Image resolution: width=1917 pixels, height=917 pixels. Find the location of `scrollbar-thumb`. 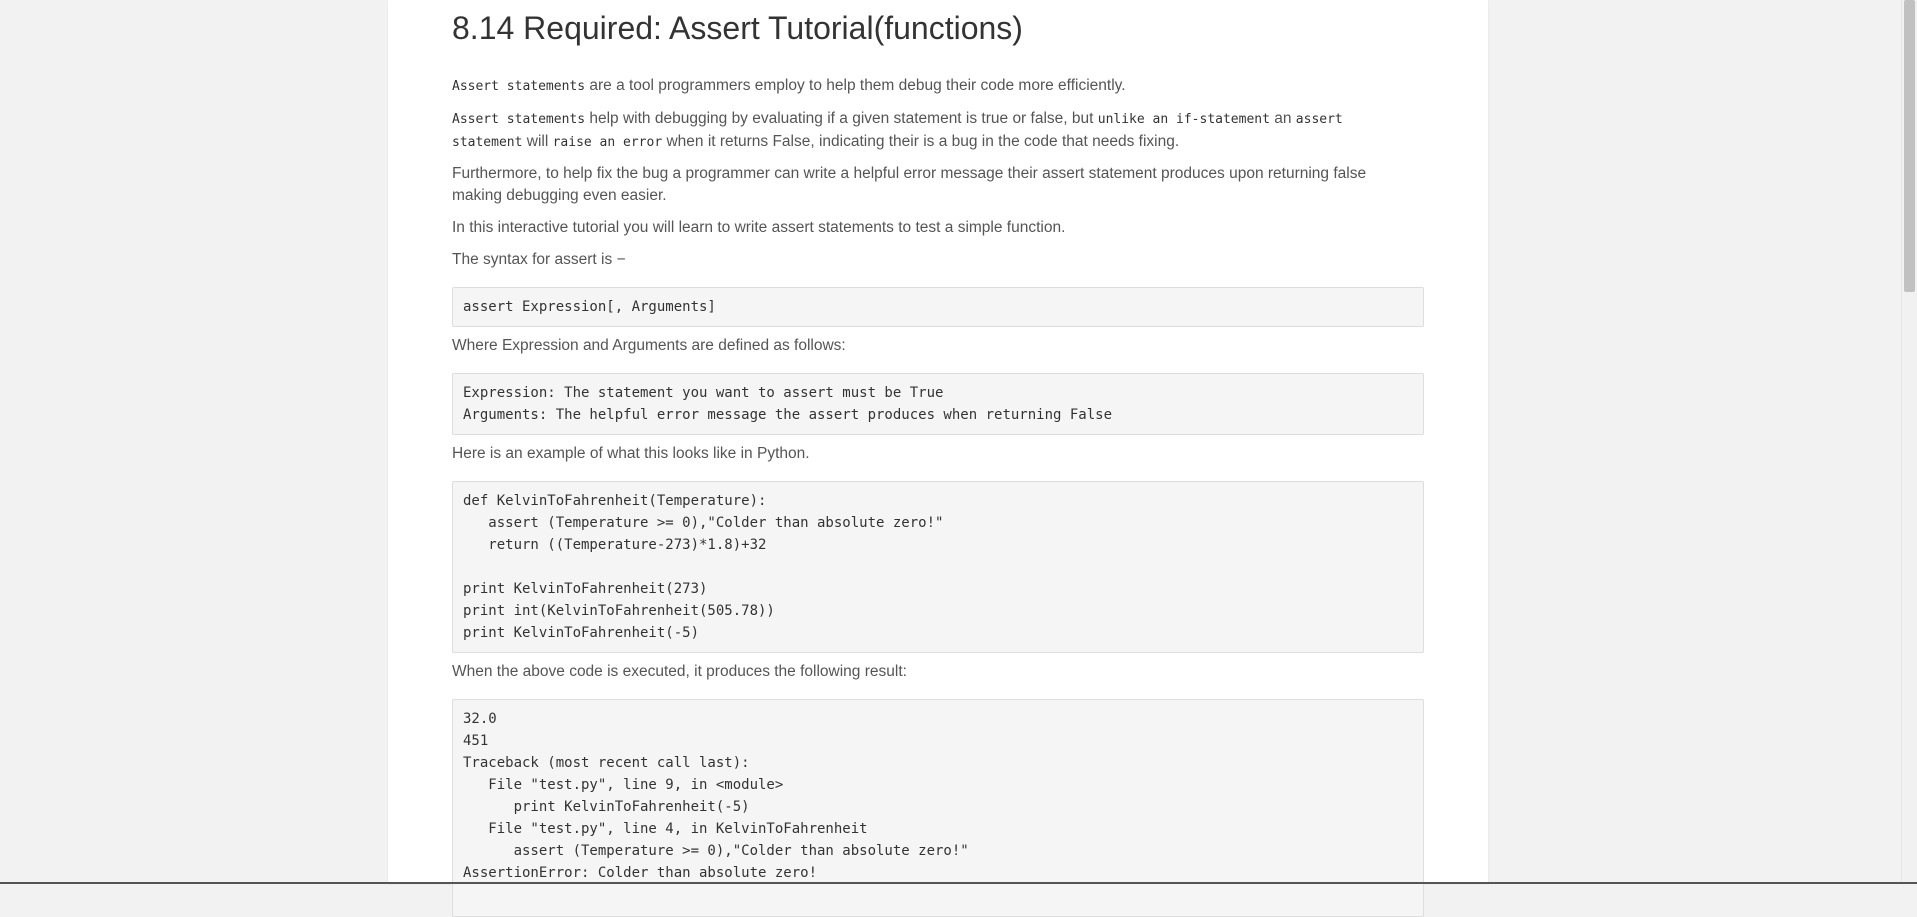

scrollbar-thumb is located at coordinates (1909, 146).